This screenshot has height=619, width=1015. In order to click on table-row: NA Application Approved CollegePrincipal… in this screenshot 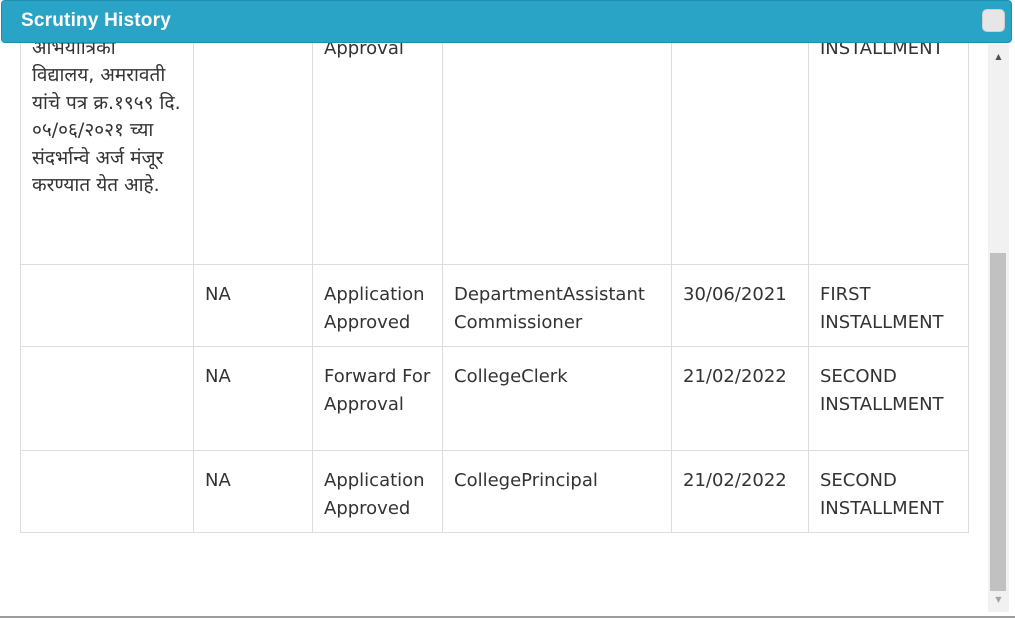, I will do `click(494, 491)`.